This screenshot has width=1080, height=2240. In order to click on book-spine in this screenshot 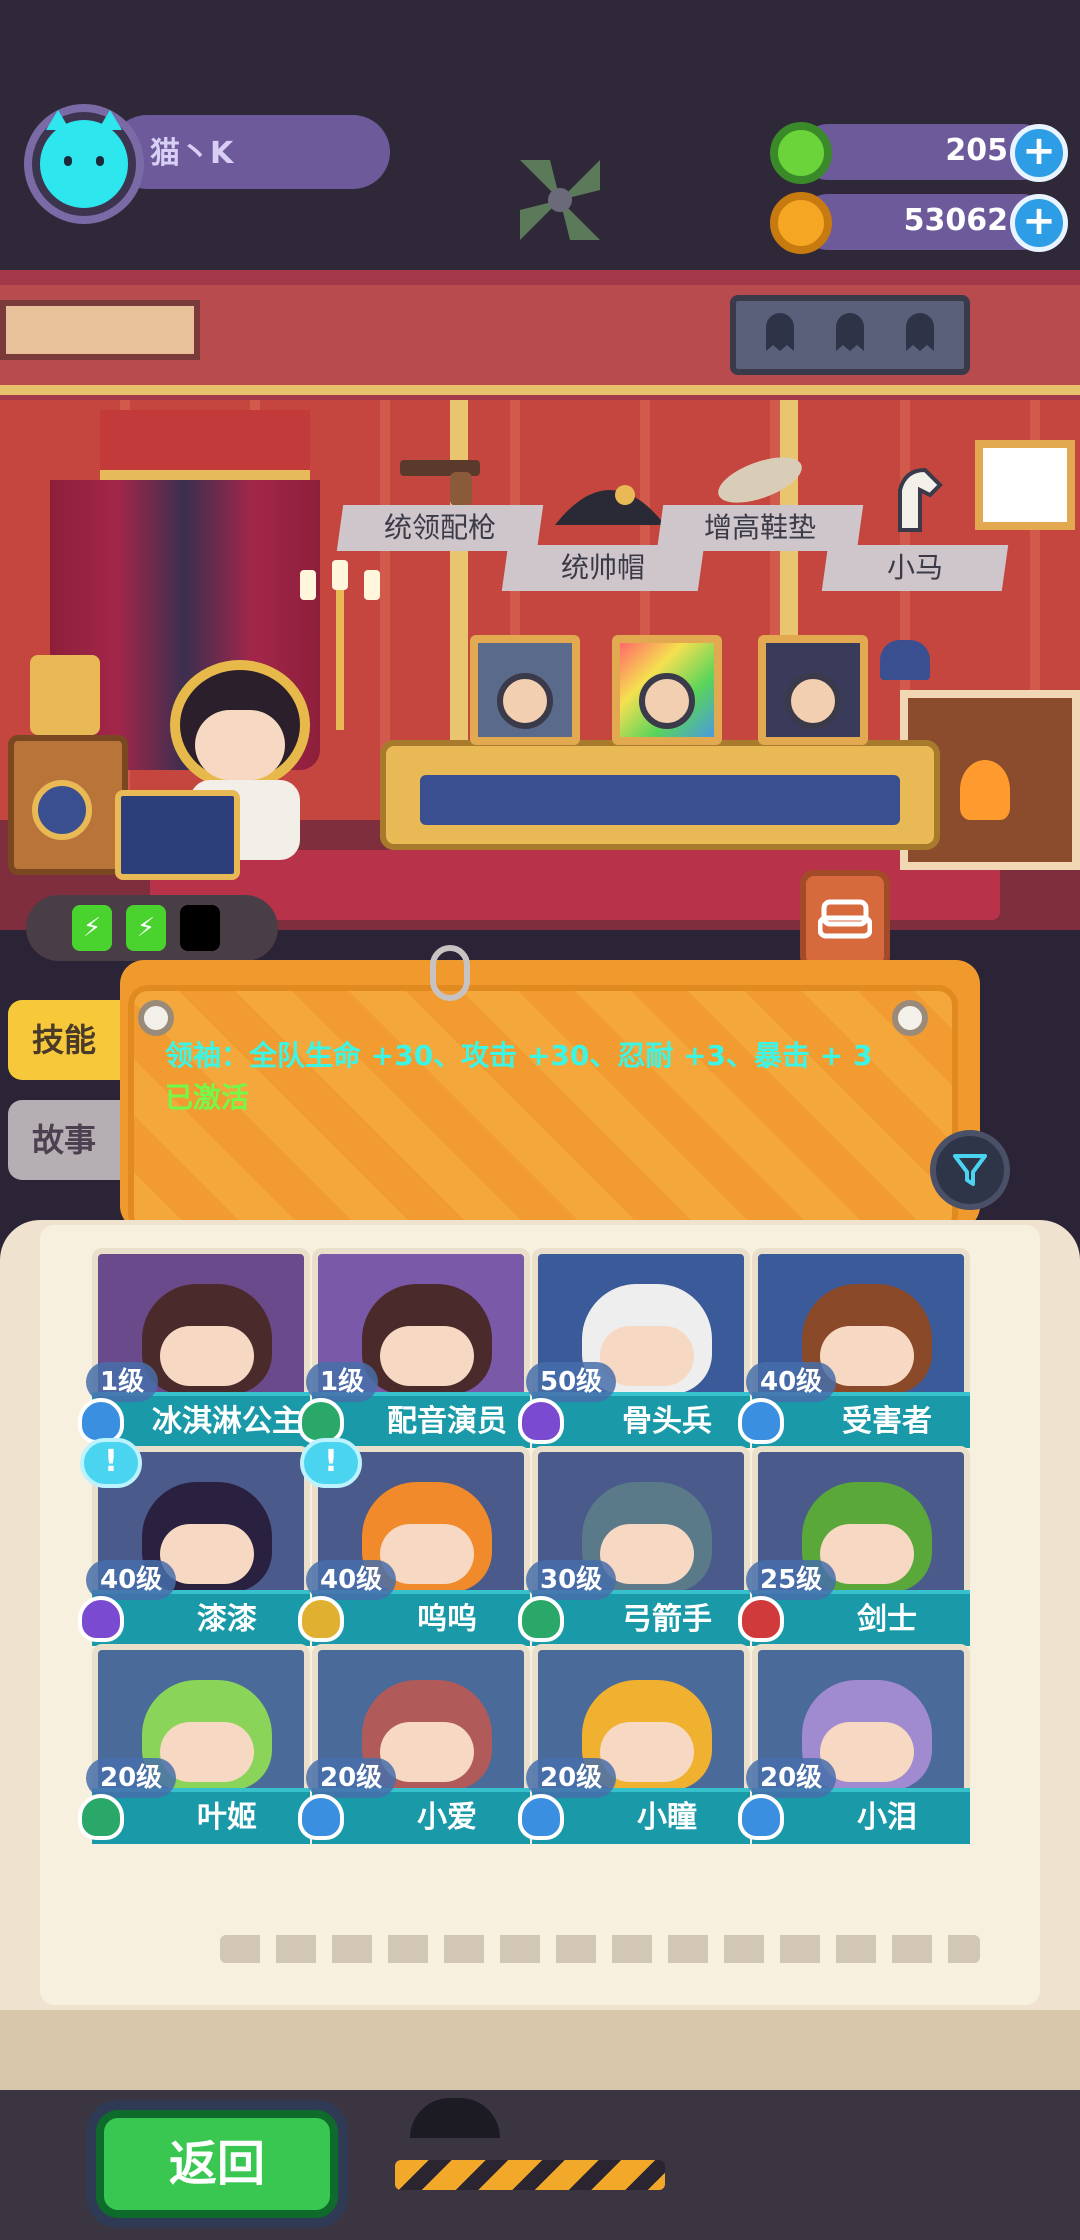, I will do `click(540, 2050)`.